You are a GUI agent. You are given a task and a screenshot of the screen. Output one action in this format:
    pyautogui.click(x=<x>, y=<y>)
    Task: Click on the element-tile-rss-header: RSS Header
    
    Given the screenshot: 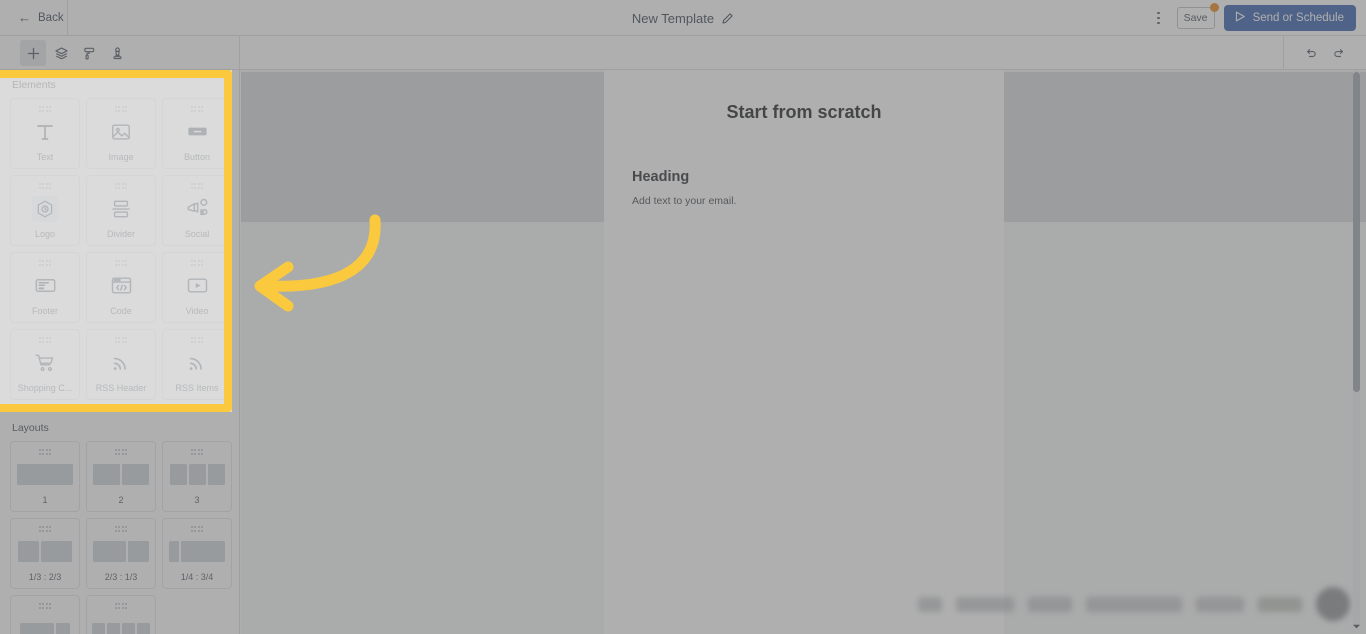 What is the action you would take?
    pyautogui.click(x=121, y=364)
    